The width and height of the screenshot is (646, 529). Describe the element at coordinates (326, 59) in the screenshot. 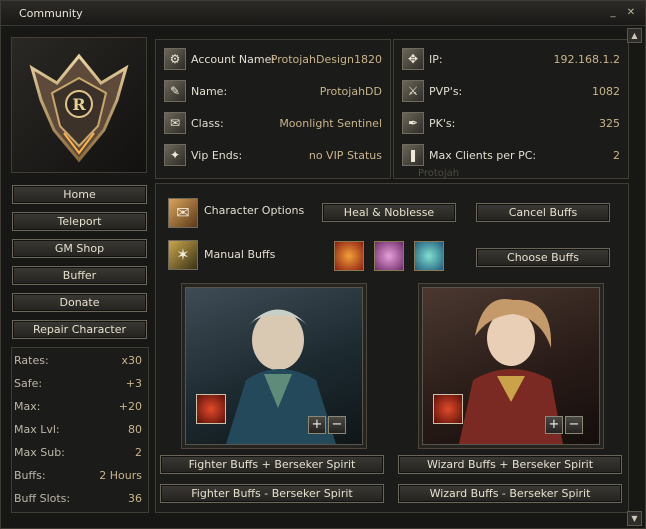

I see `info-value: ProtojahDesign1820` at that location.